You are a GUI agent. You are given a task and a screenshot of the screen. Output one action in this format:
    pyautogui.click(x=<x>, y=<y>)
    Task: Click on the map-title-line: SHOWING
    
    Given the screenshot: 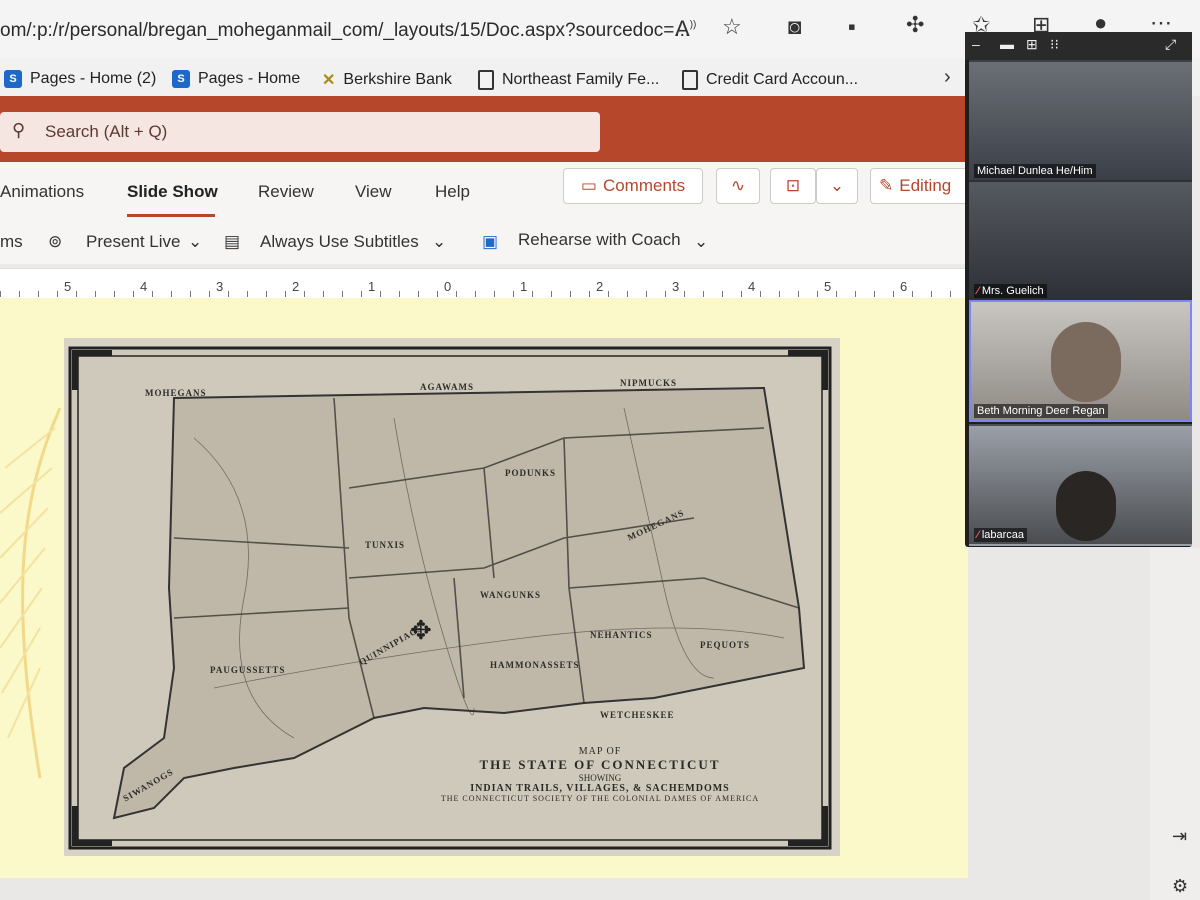 What is the action you would take?
    pyautogui.click(x=600, y=778)
    